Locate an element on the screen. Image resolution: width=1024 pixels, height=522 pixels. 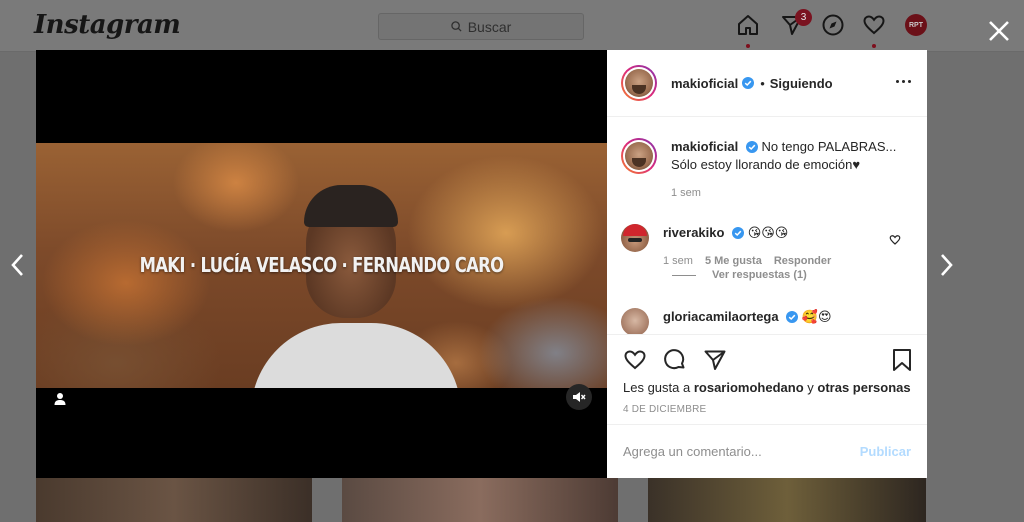
notification-badge: 3 is located at coordinates (803, 17).